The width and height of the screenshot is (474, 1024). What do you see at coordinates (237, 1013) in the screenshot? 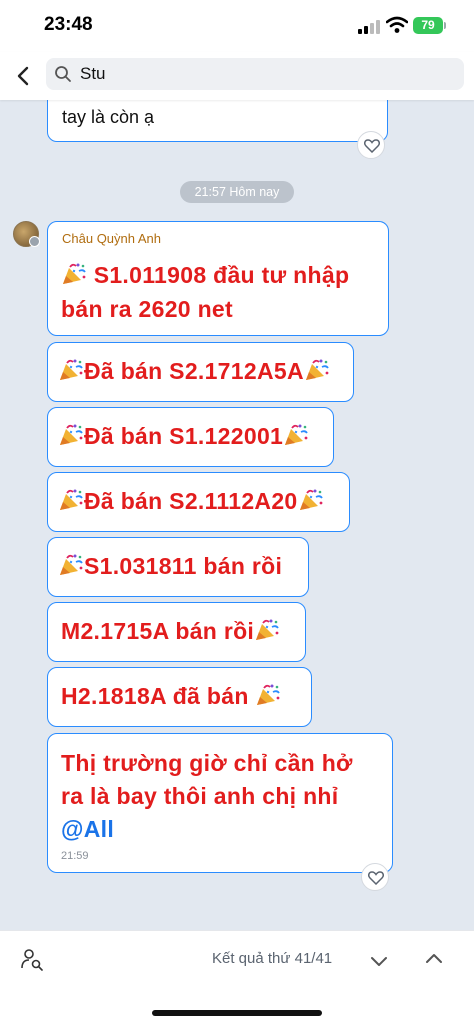
I see `home-indicator` at bounding box center [237, 1013].